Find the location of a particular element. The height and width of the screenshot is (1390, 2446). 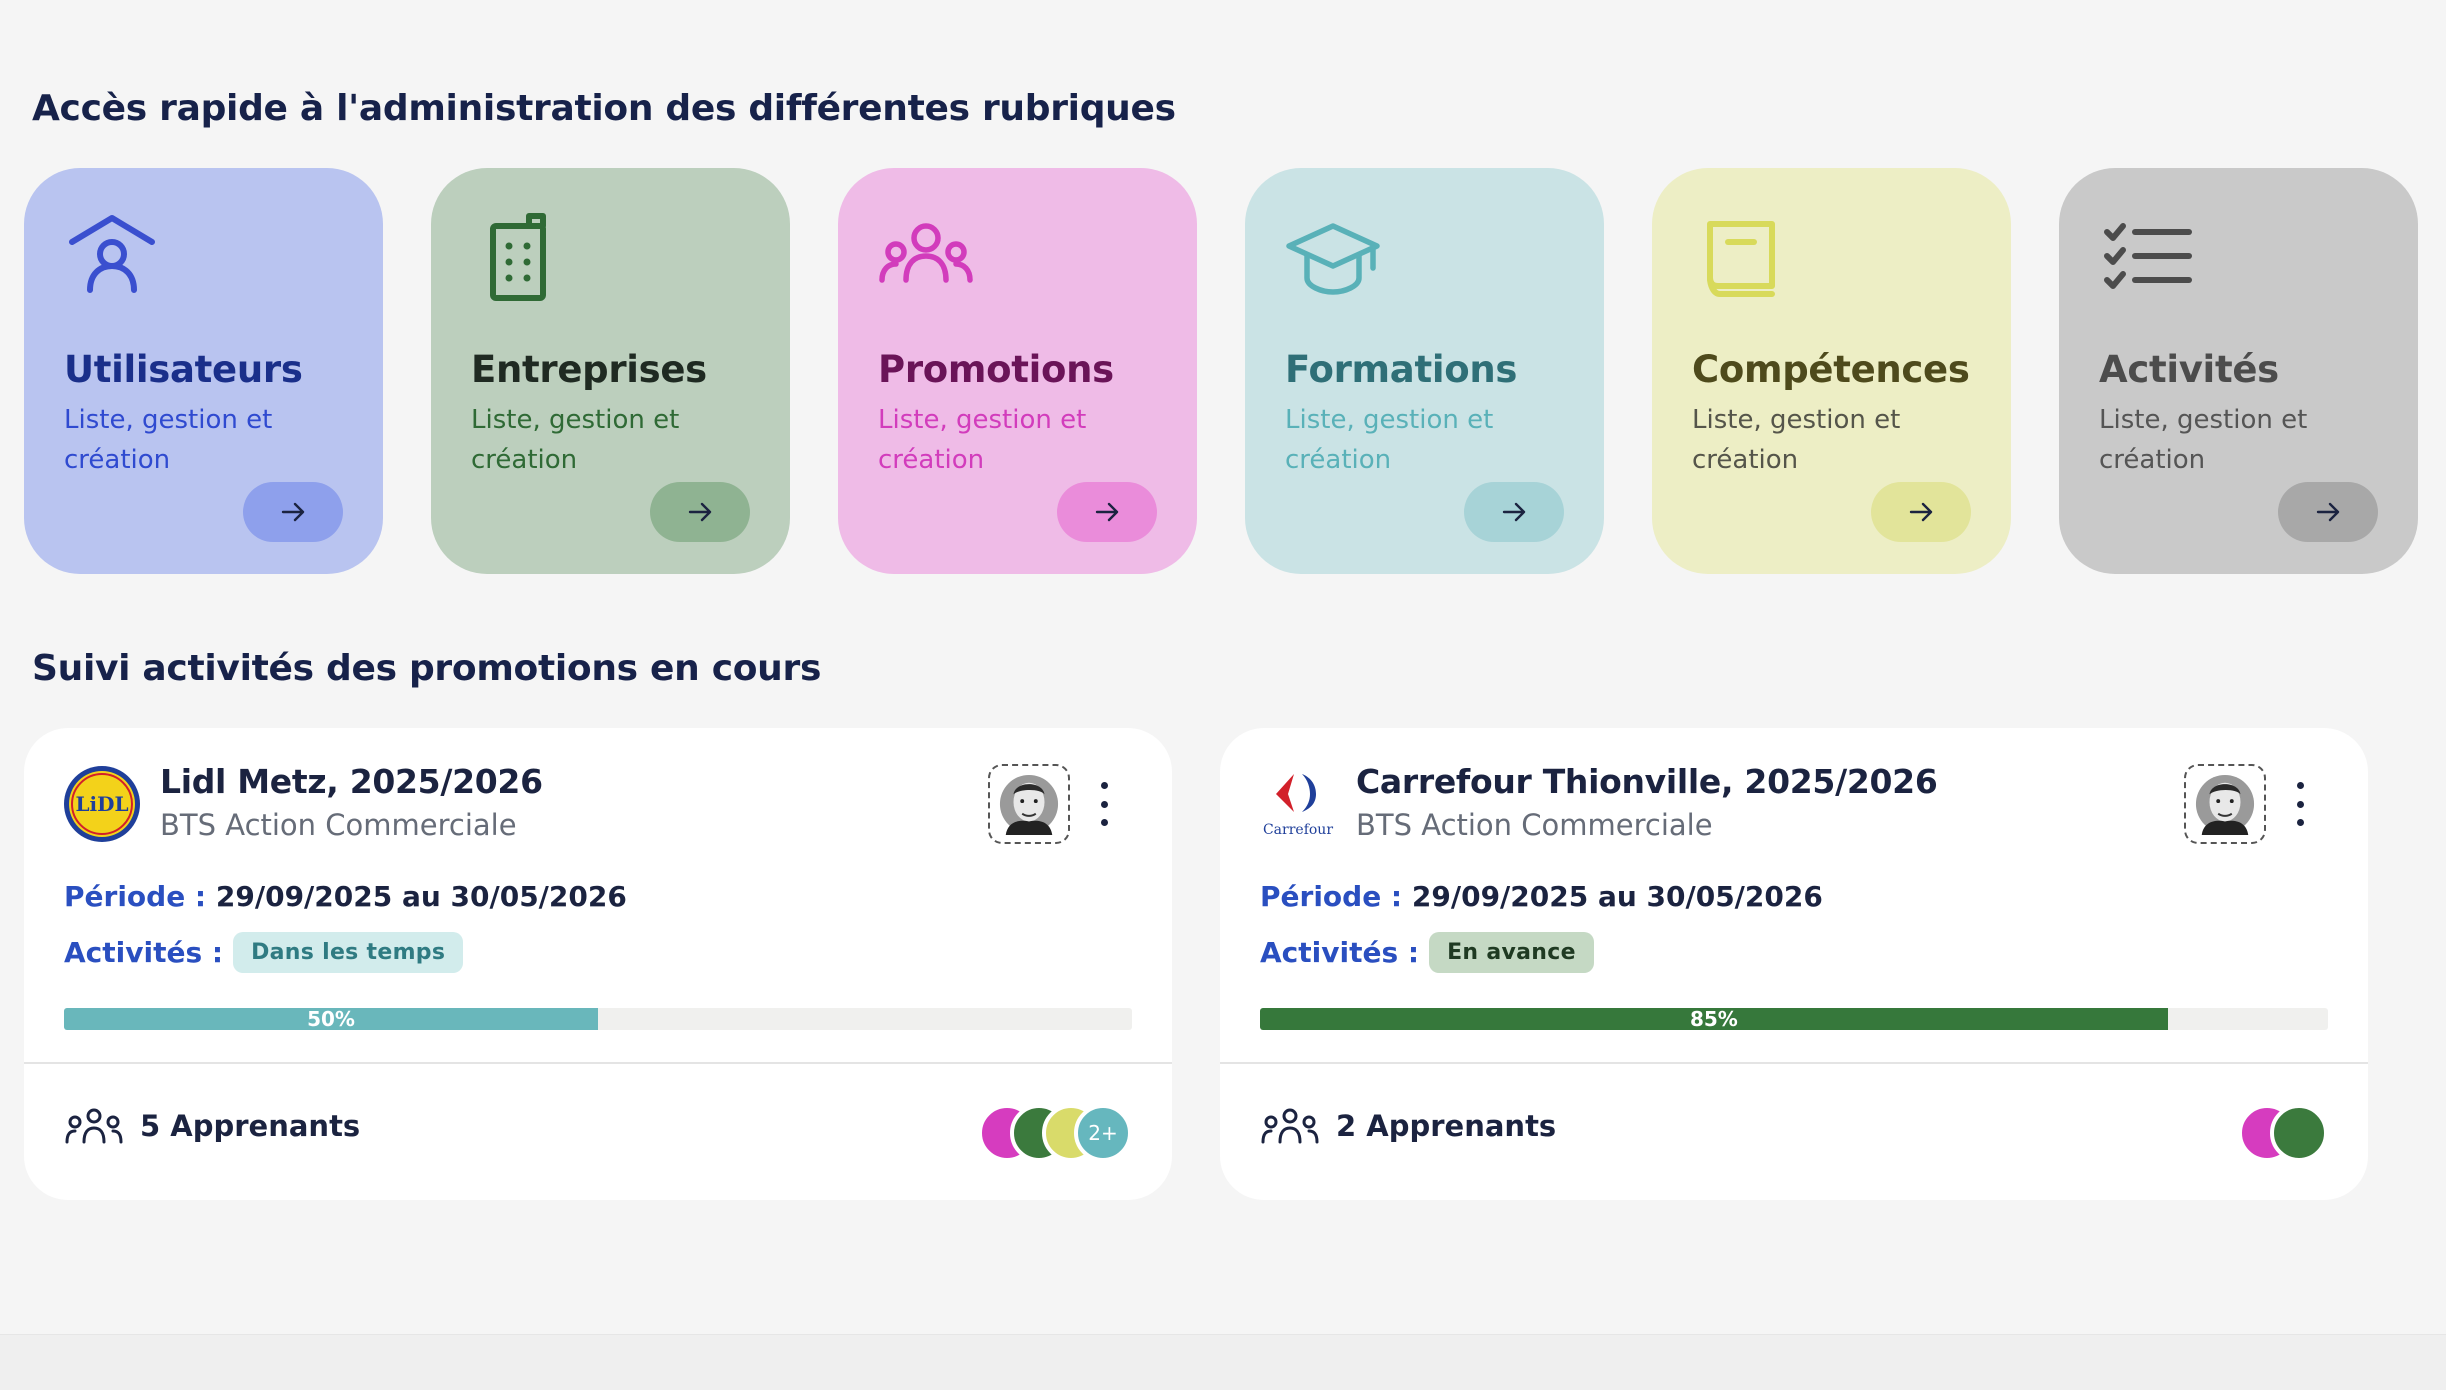

open-promotions-button is located at coordinates (1107, 512).